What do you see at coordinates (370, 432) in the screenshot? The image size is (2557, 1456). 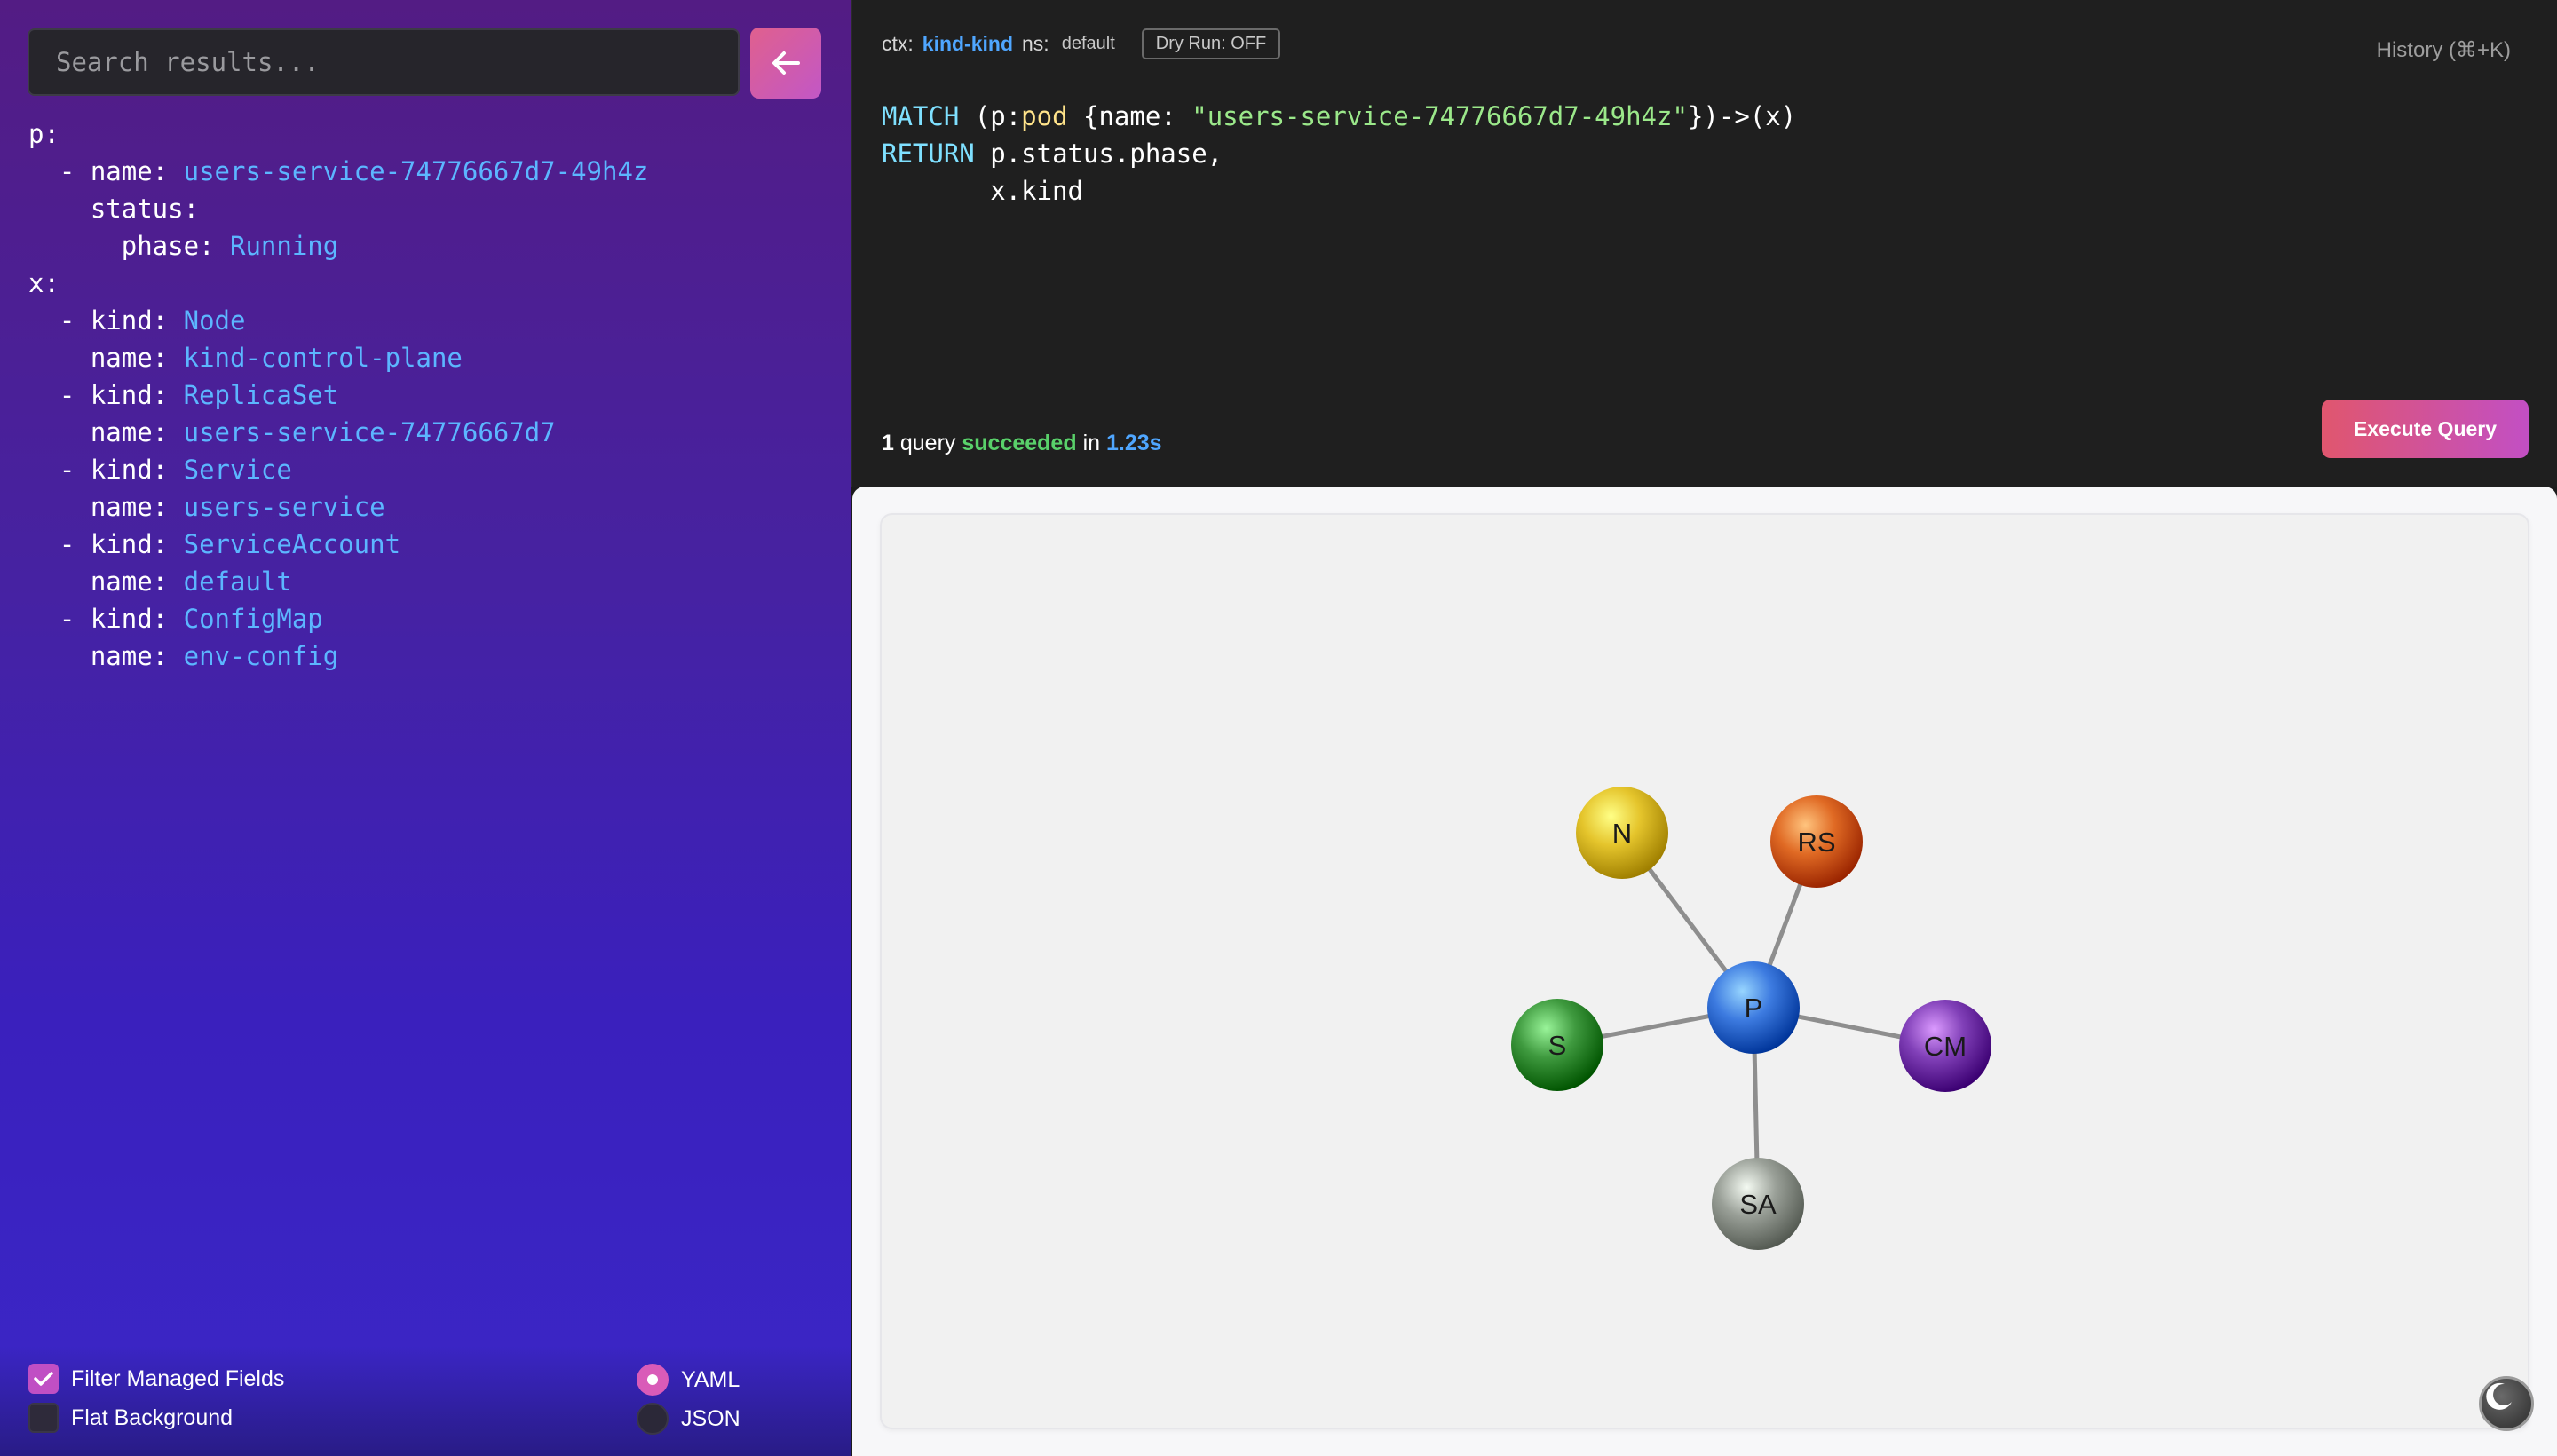 I see `yaml-value: users-service-74776667d7` at bounding box center [370, 432].